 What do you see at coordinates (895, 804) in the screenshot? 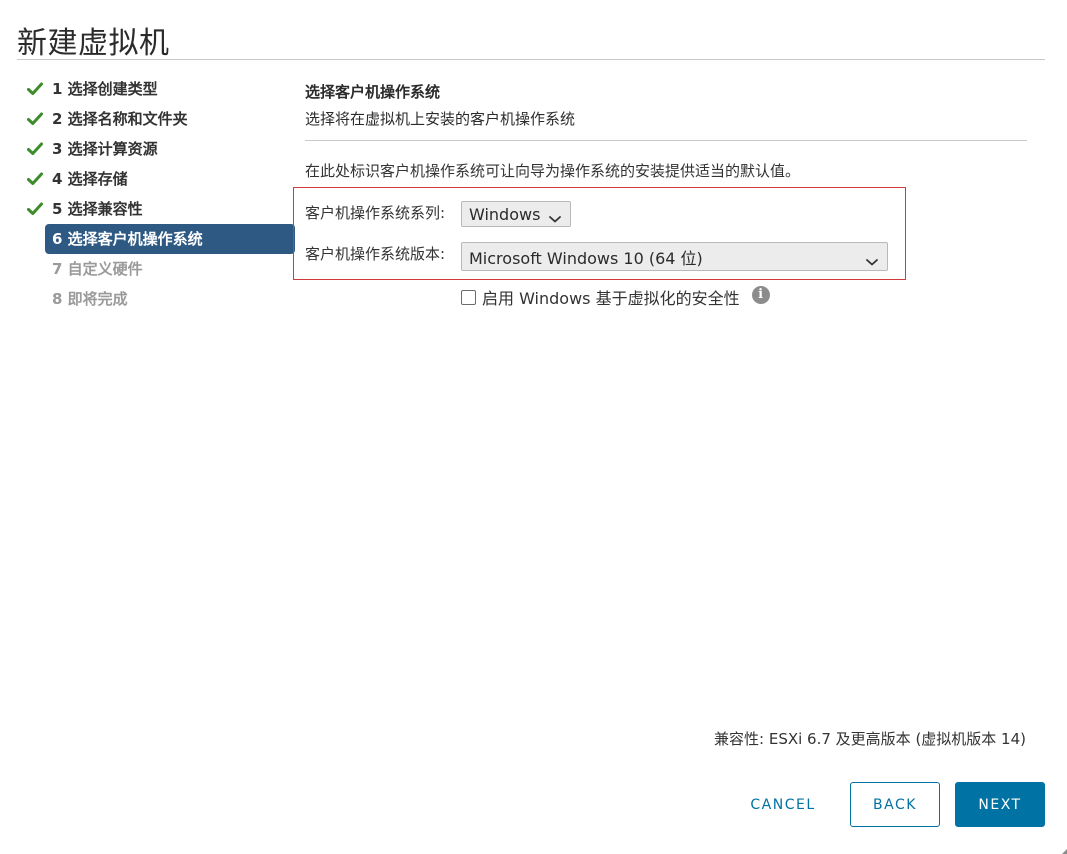
I see `back-button: BACK` at bounding box center [895, 804].